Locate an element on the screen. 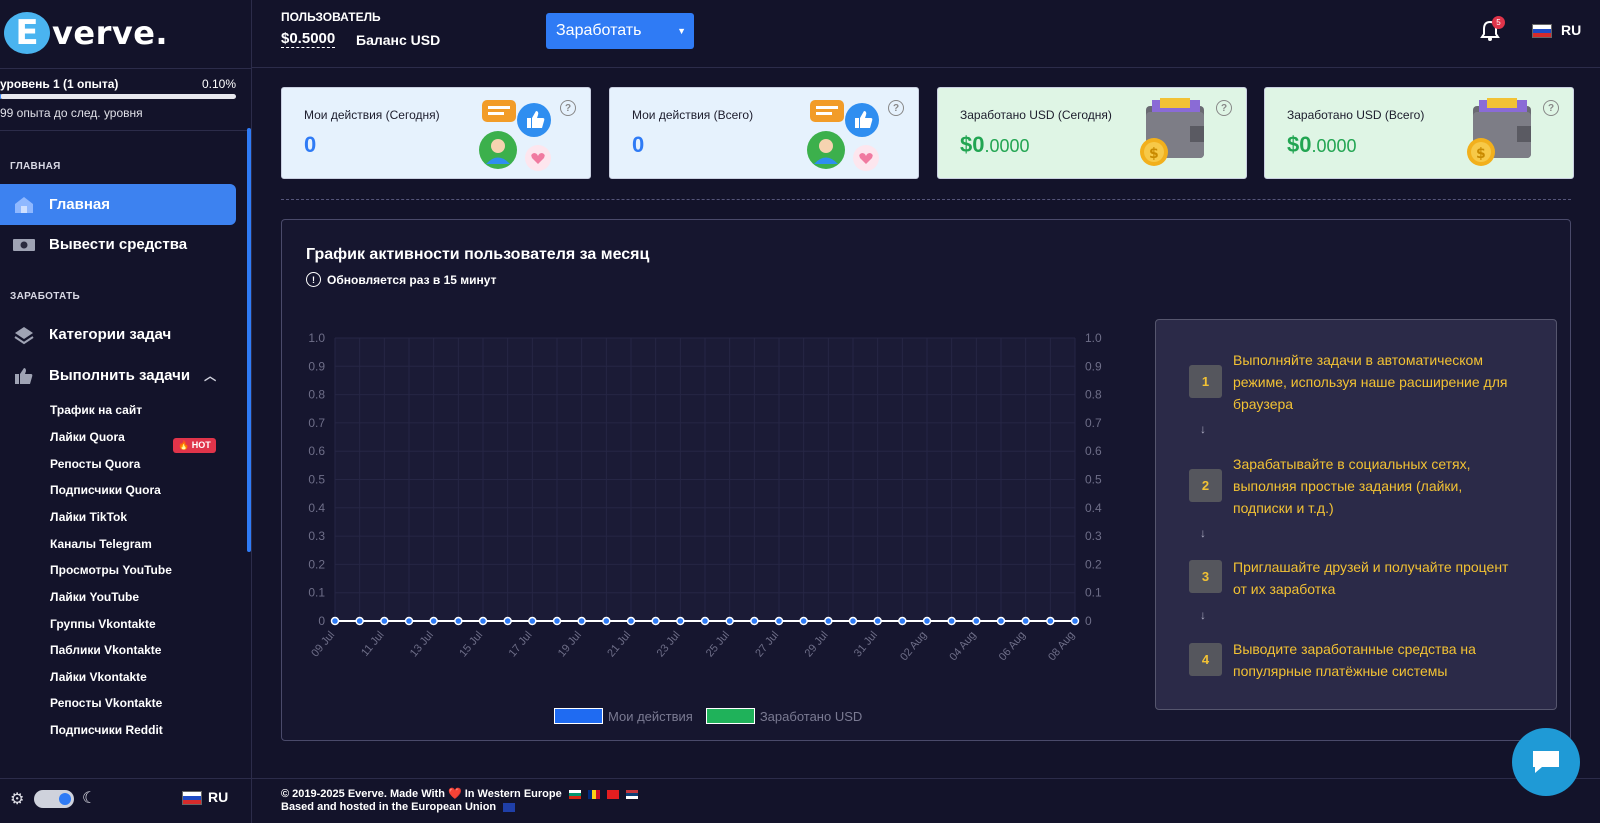 Image resolution: width=1600 pixels, height=823 pixels. stat-card-label: Заработано USD (Сегодня) is located at coordinates (1036, 115).